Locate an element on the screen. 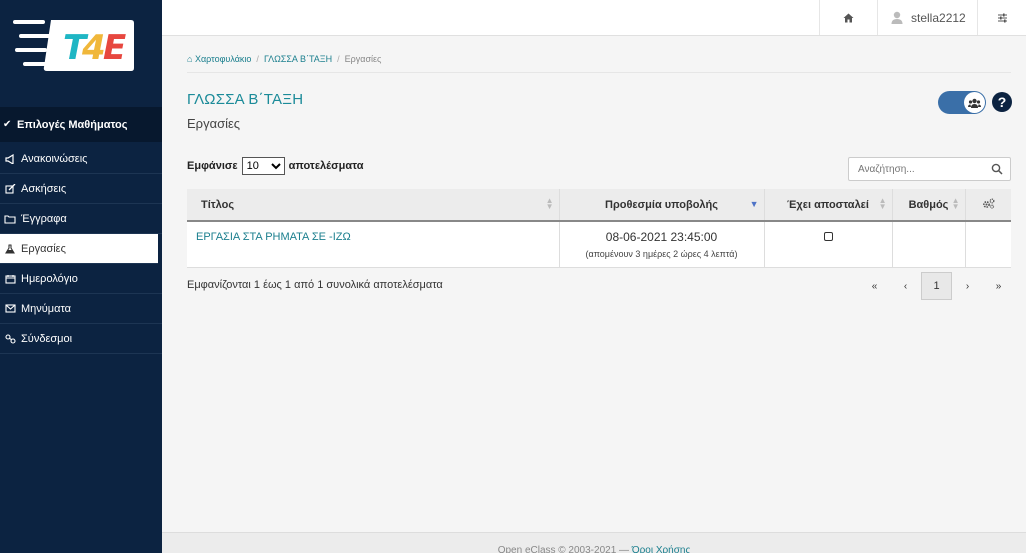 The width and height of the screenshot is (1026, 553). sidebar-item-assignments: Εργασίες is located at coordinates (79, 249).